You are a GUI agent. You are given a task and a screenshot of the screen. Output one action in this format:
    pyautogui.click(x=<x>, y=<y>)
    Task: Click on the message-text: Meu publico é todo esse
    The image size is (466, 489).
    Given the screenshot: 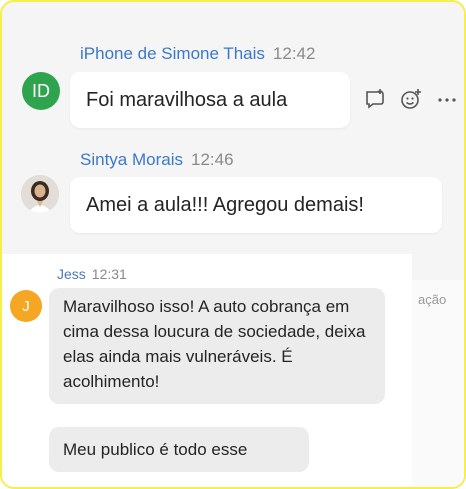 What is the action you would take?
    pyautogui.click(x=155, y=449)
    